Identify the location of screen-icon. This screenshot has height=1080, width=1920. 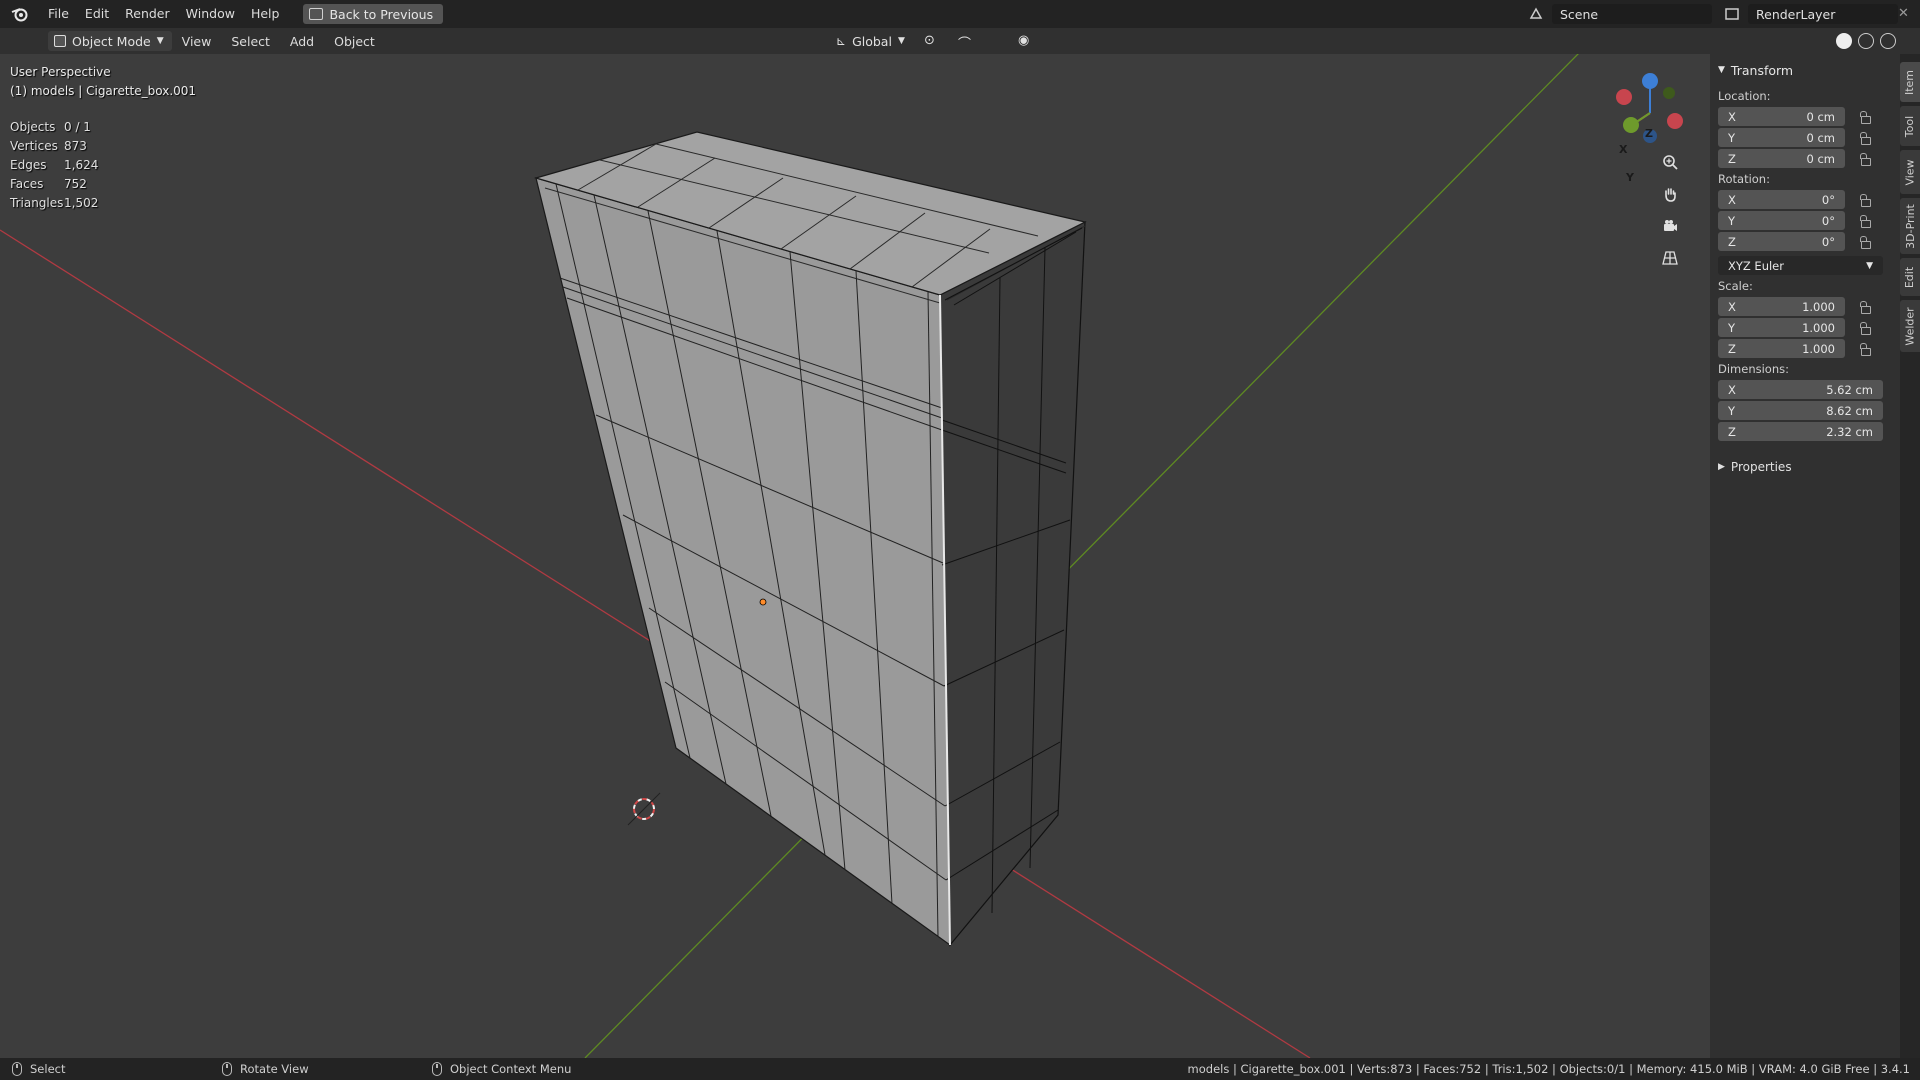
(316, 14).